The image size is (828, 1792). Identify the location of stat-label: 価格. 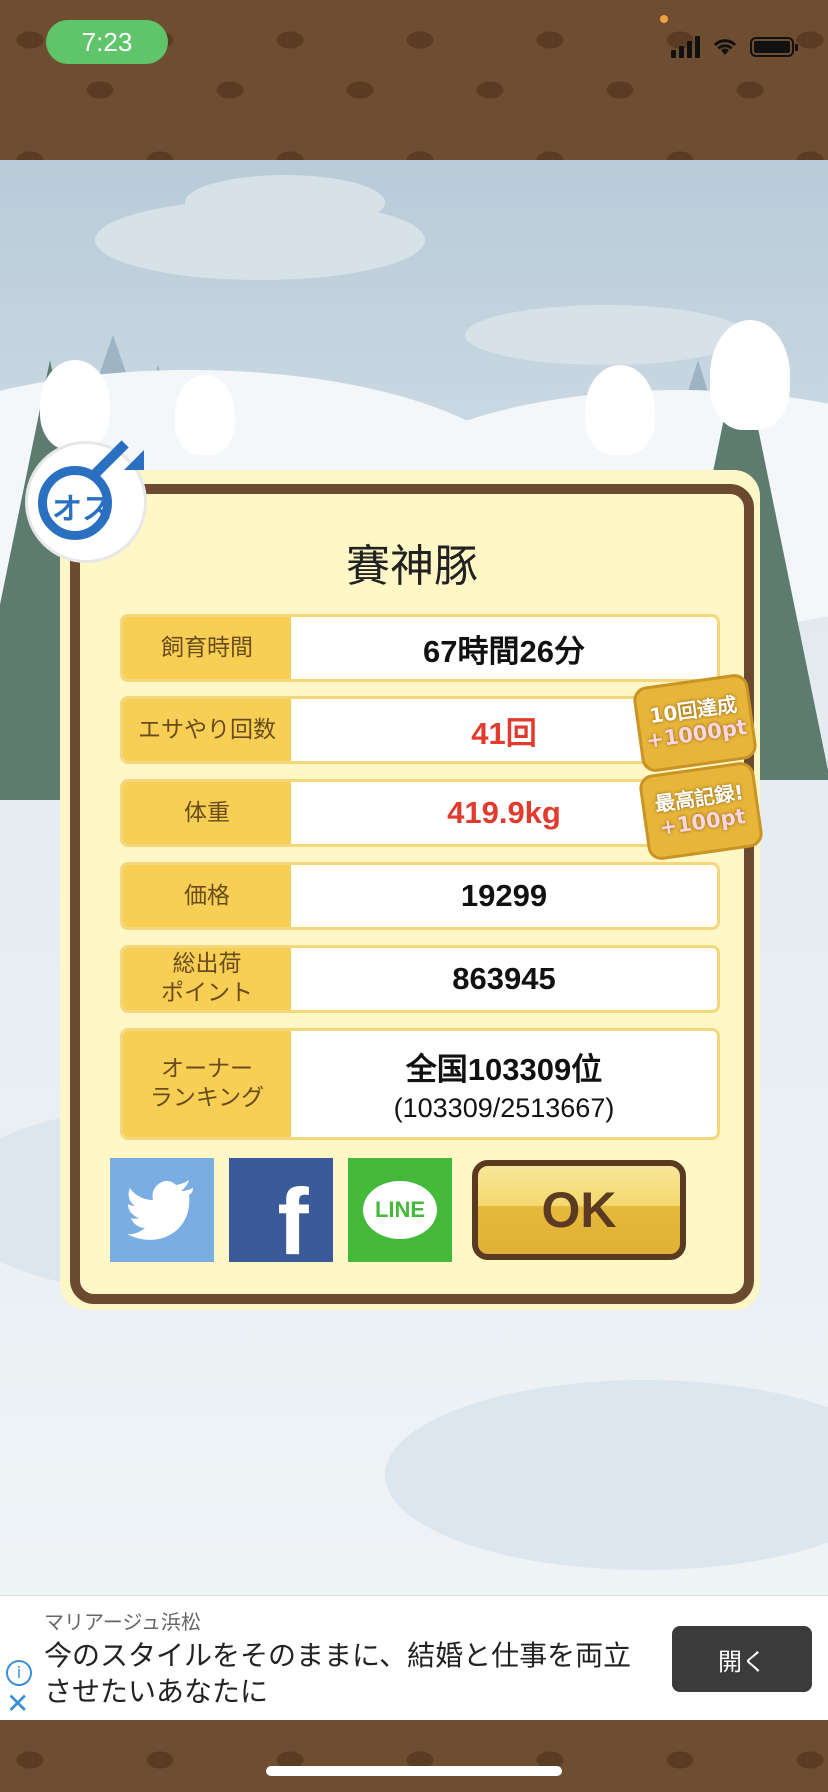
(207, 896).